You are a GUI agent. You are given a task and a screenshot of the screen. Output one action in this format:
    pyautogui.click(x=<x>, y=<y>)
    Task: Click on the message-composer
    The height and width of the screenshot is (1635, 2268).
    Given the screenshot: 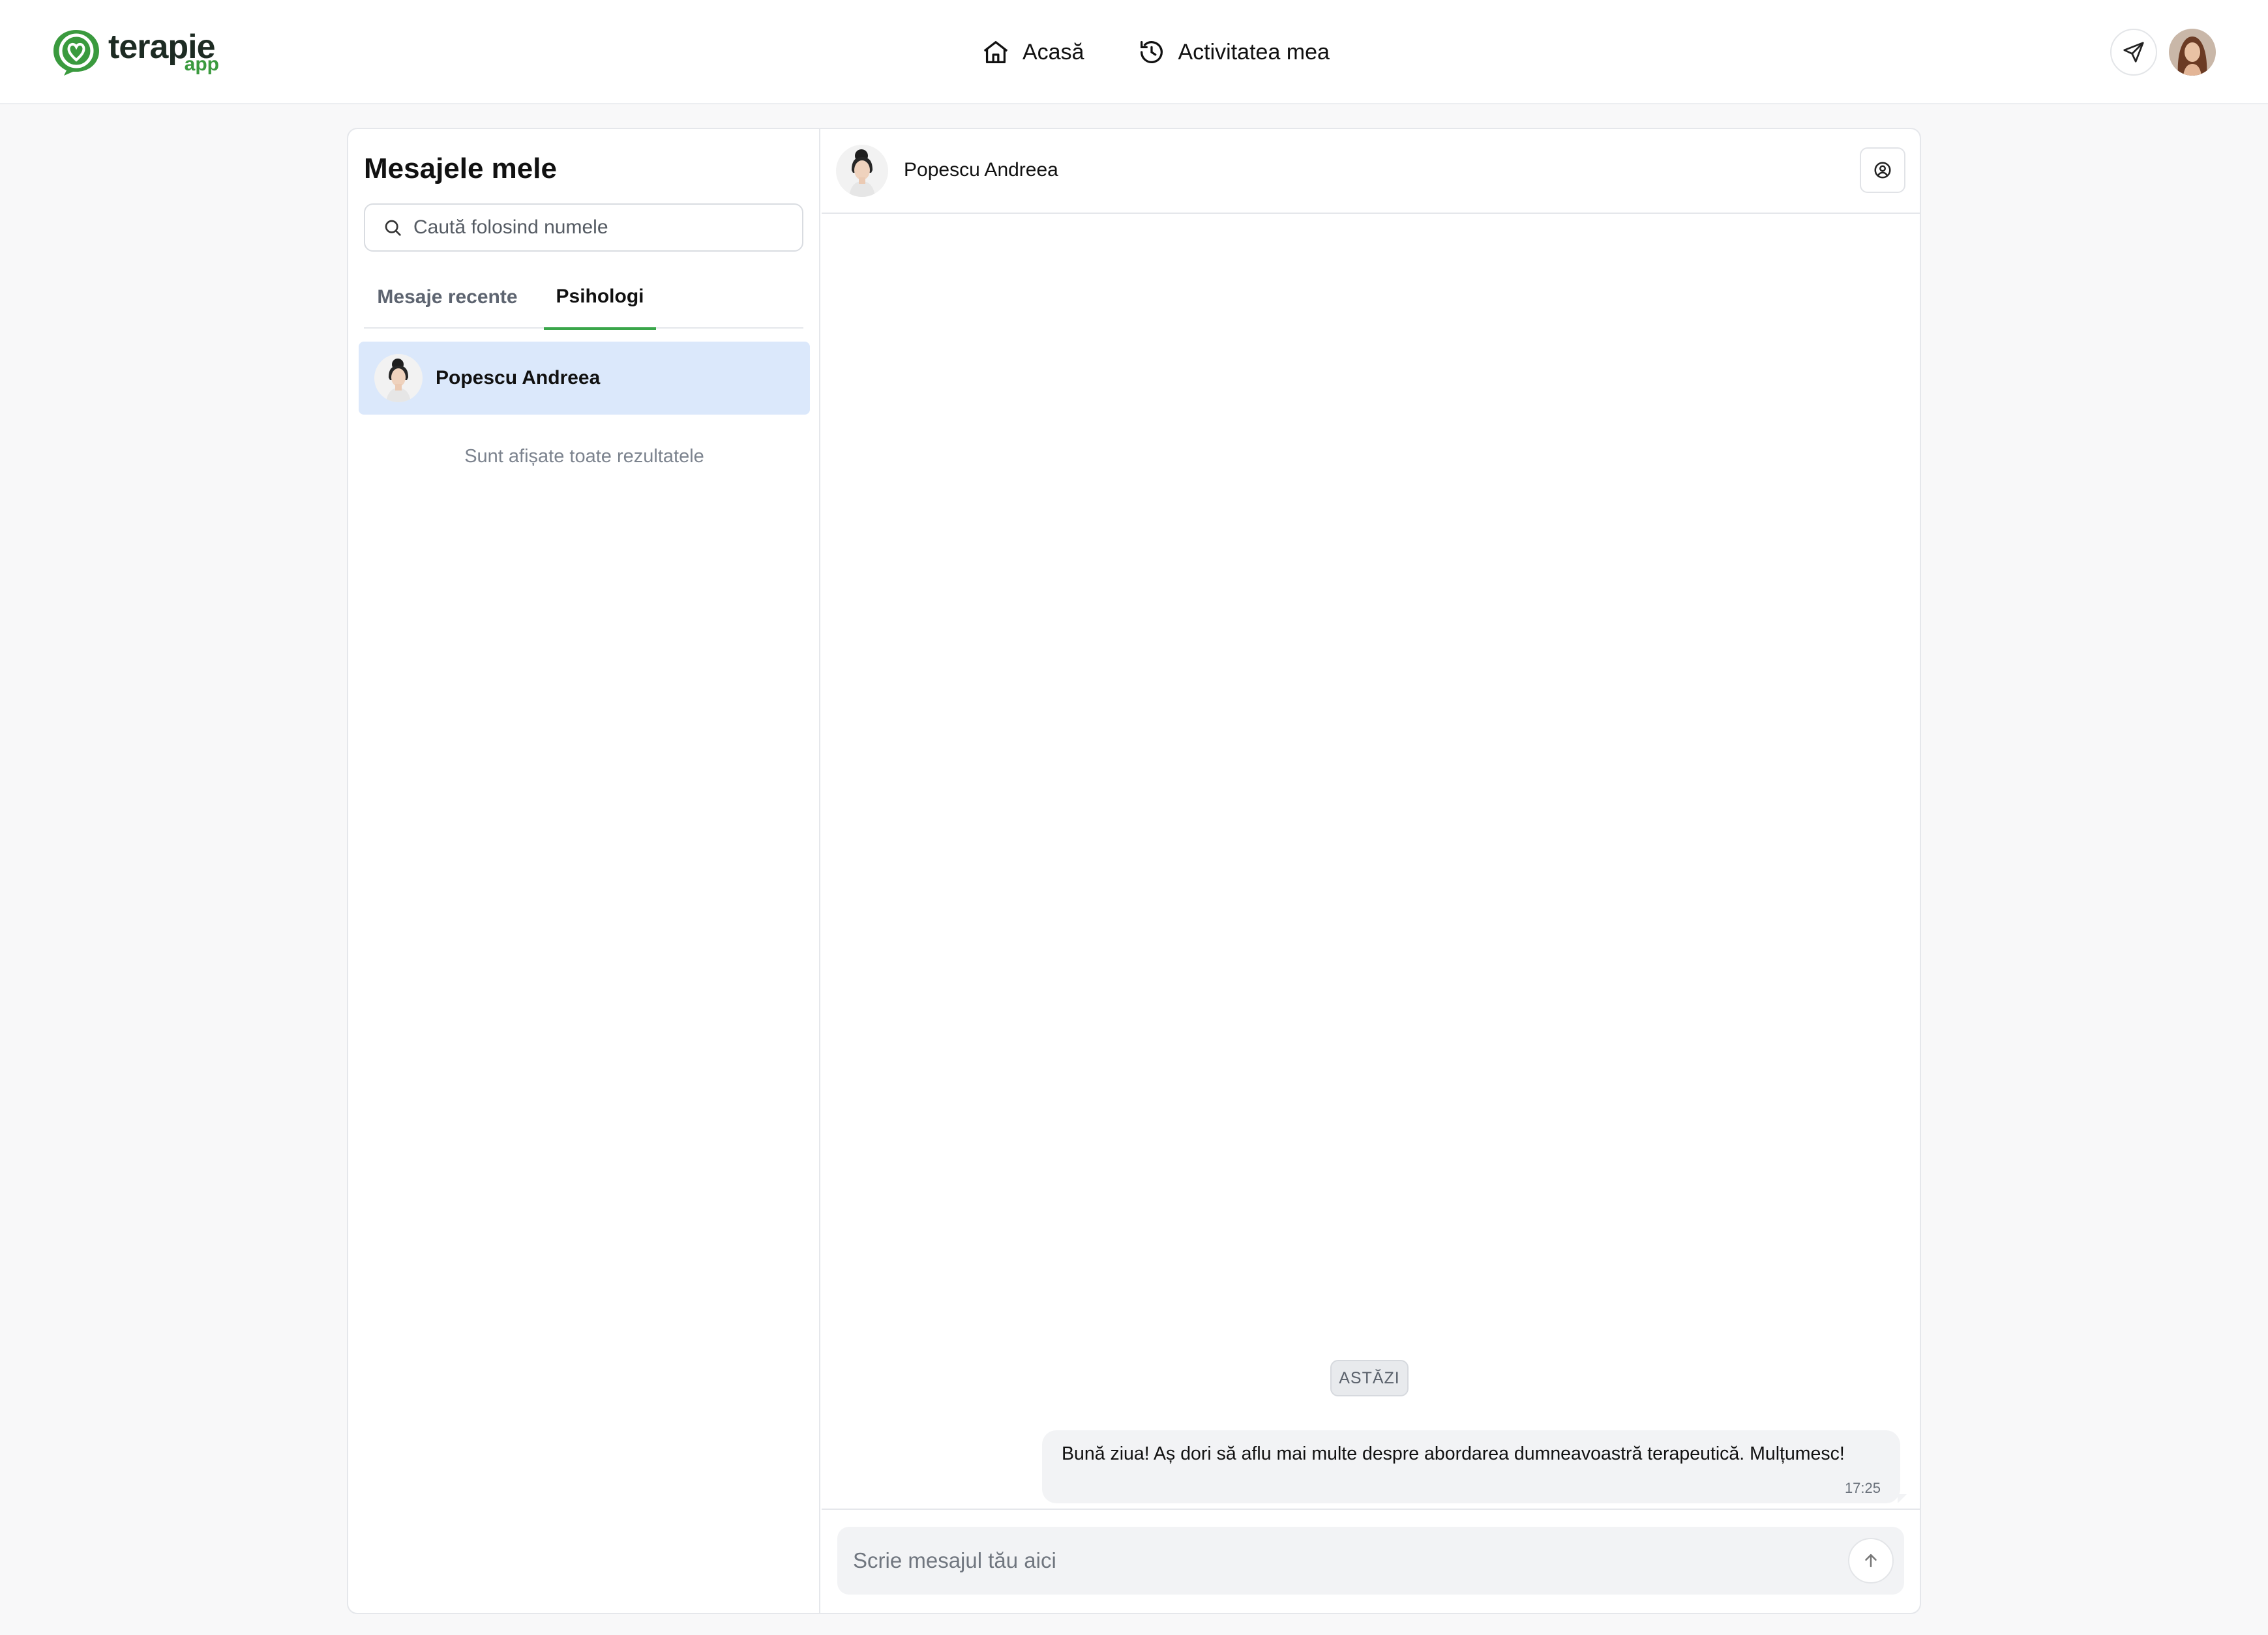 What is the action you would take?
    pyautogui.click(x=1370, y=1561)
    